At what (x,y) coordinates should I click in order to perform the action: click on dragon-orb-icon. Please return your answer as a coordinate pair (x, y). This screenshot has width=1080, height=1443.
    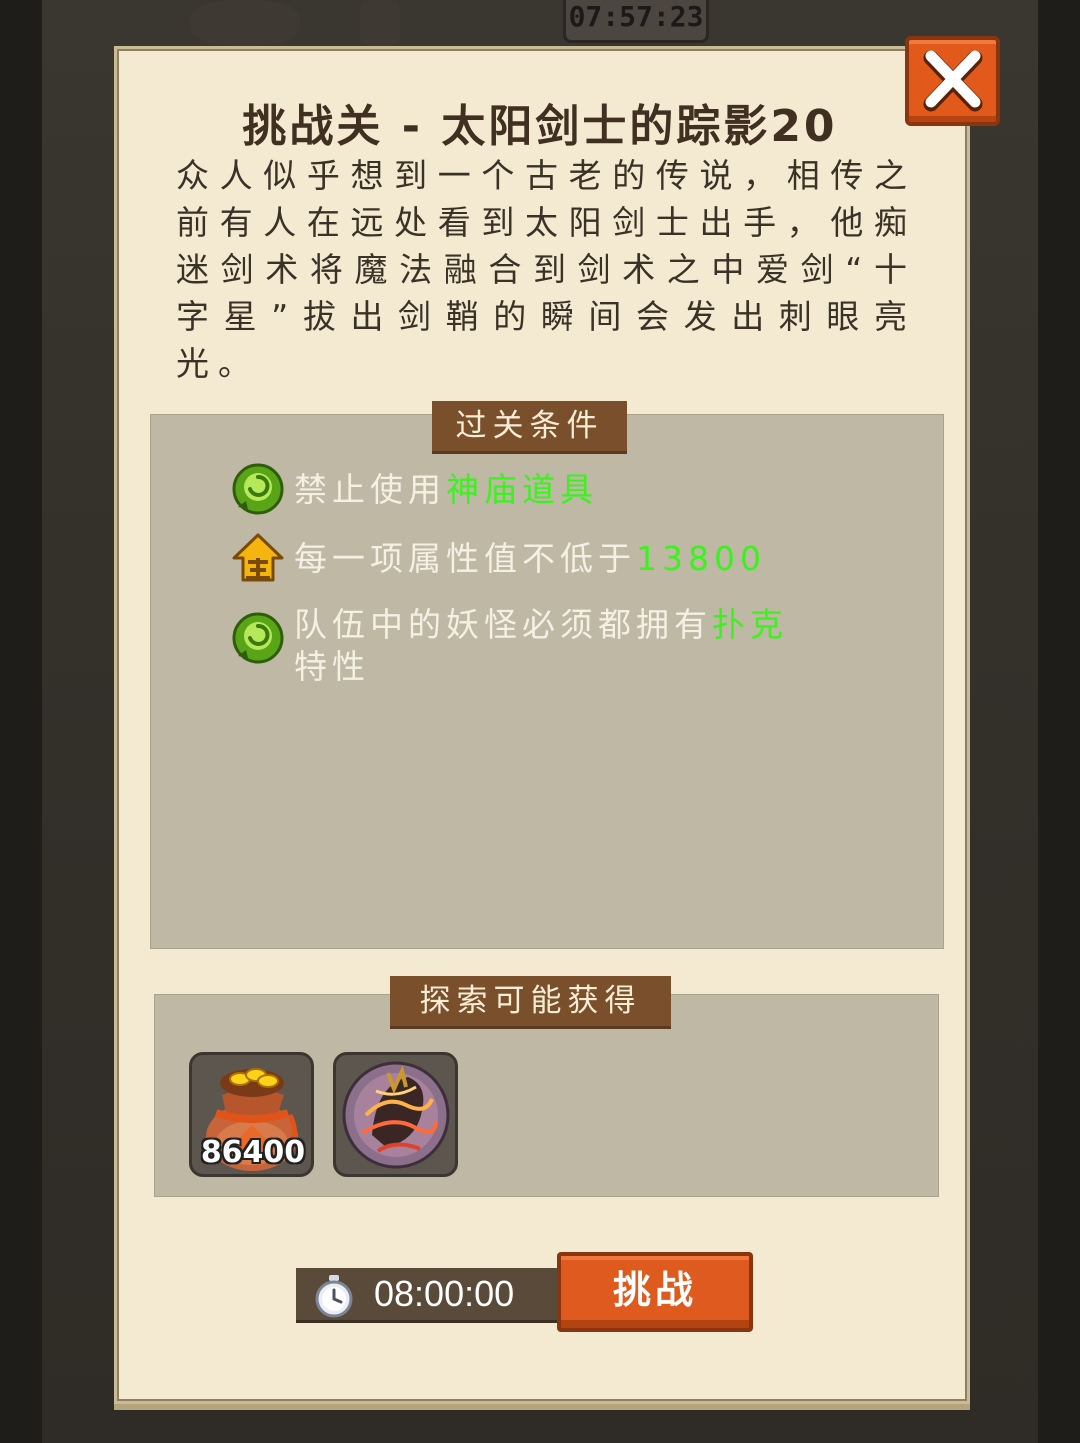
    Looking at the image, I should click on (396, 1115).